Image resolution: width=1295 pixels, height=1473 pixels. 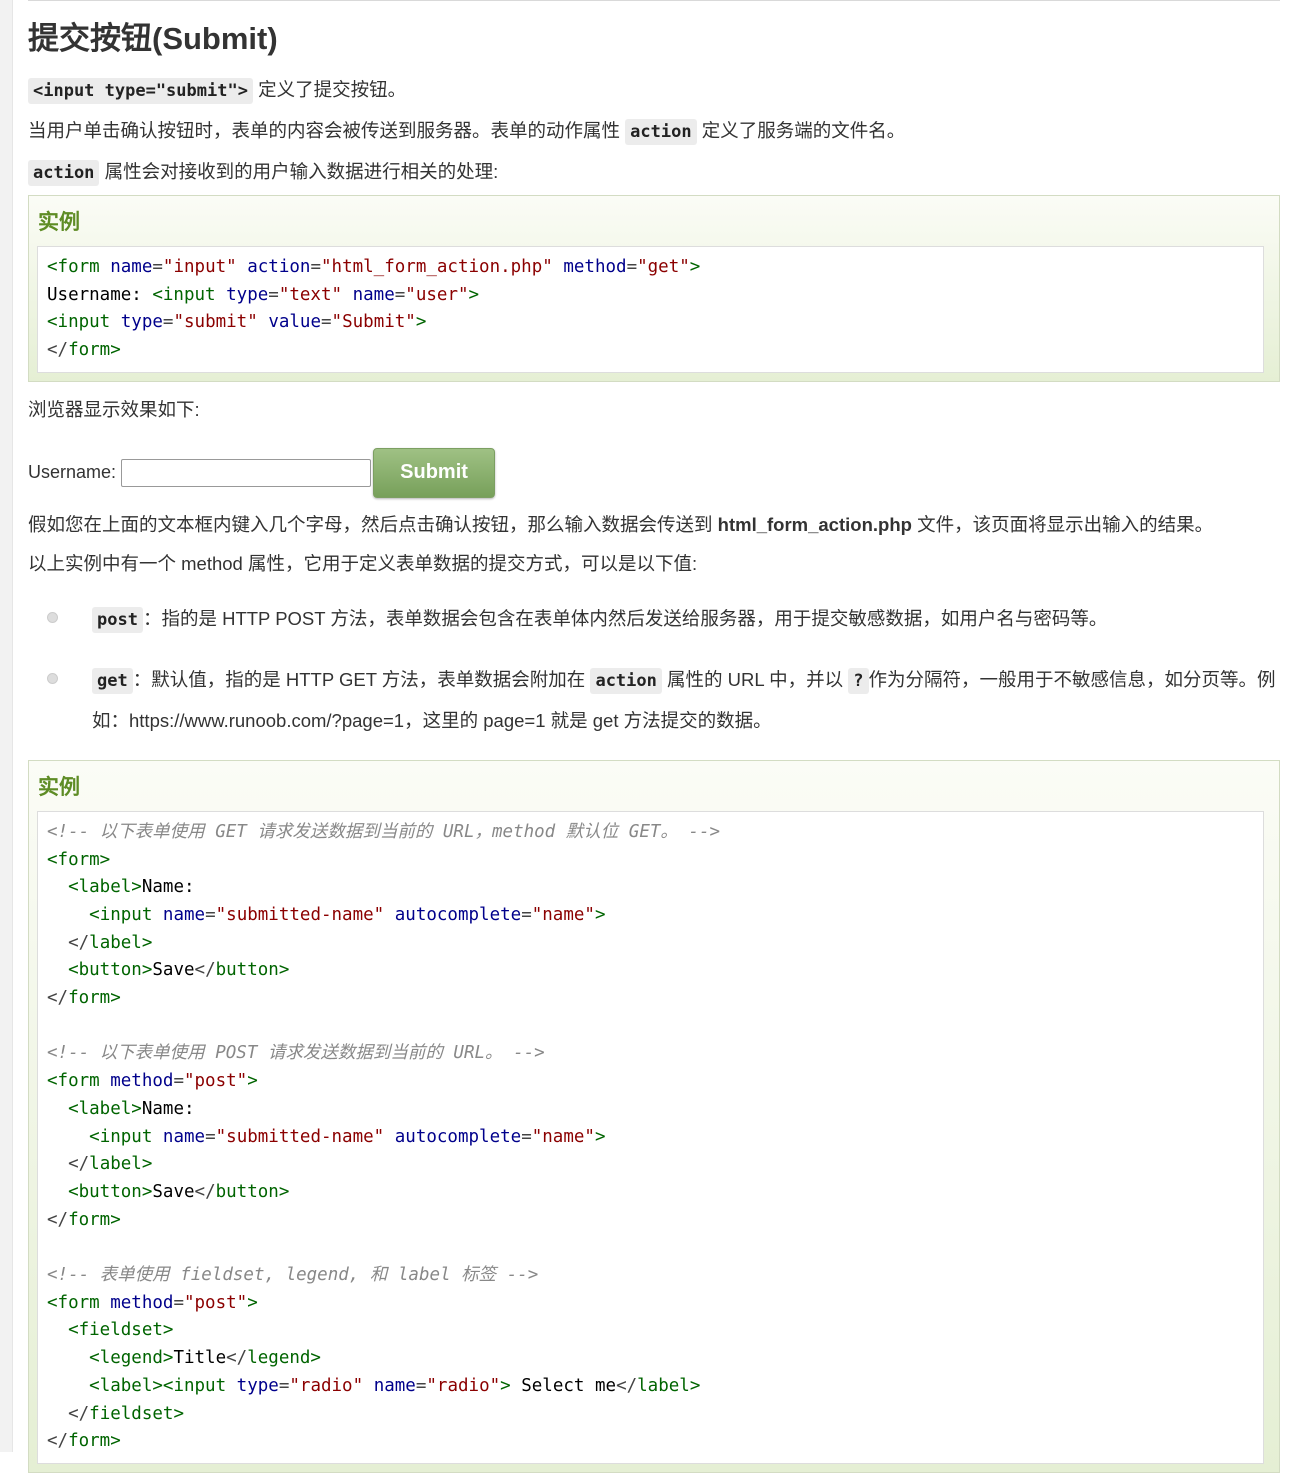 What do you see at coordinates (52, 617) in the screenshot?
I see `bullet-icon` at bounding box center [52, 617].